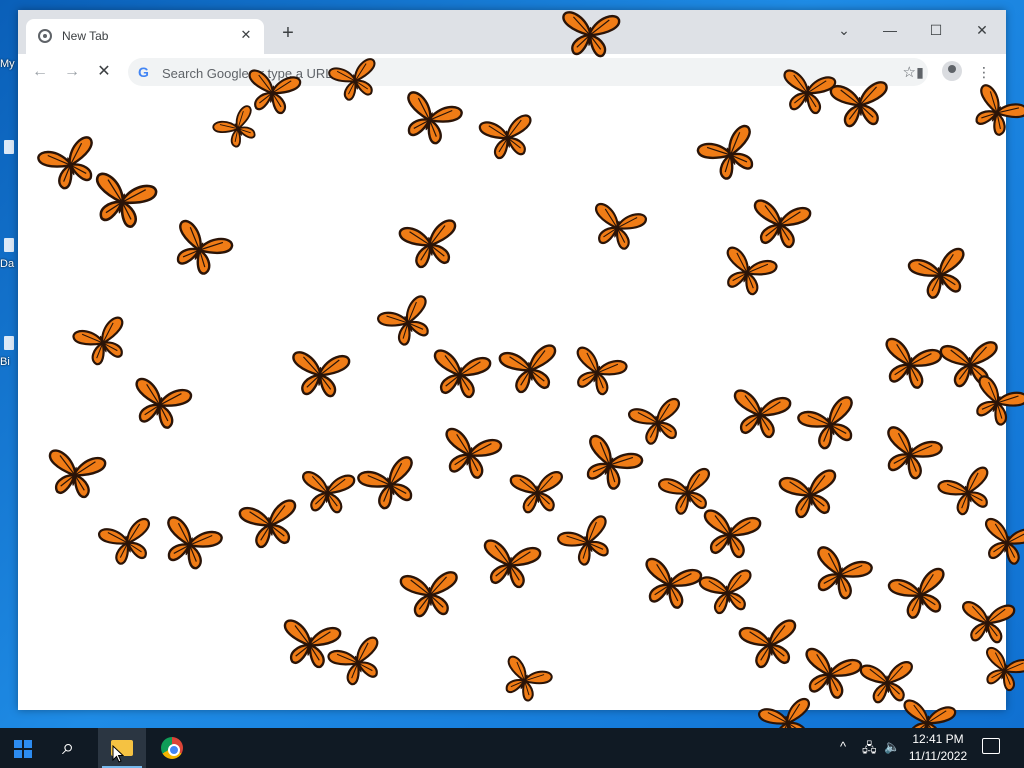 Image resolution: width=1024 pixels, height=768 pixels. I want to click on desktop-icon-label: Bi, so click(5, 362).